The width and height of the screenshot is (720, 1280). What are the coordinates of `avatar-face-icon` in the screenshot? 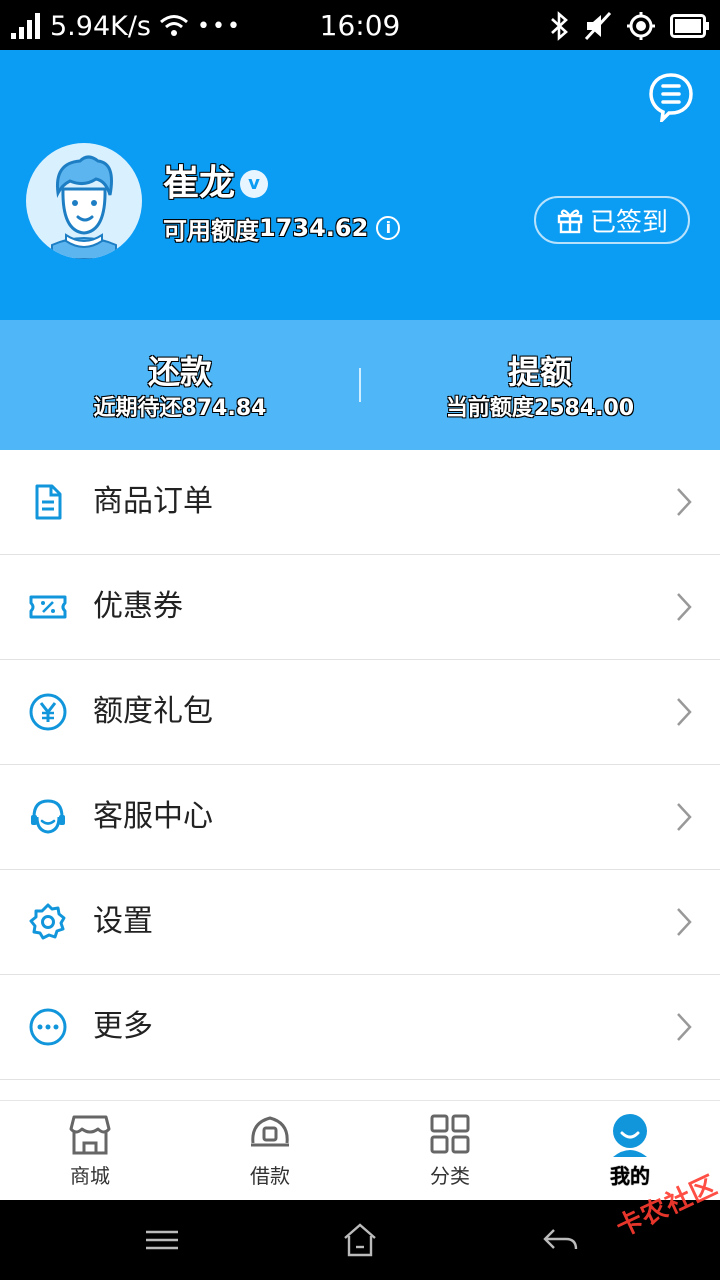 It's located at (84, 207).